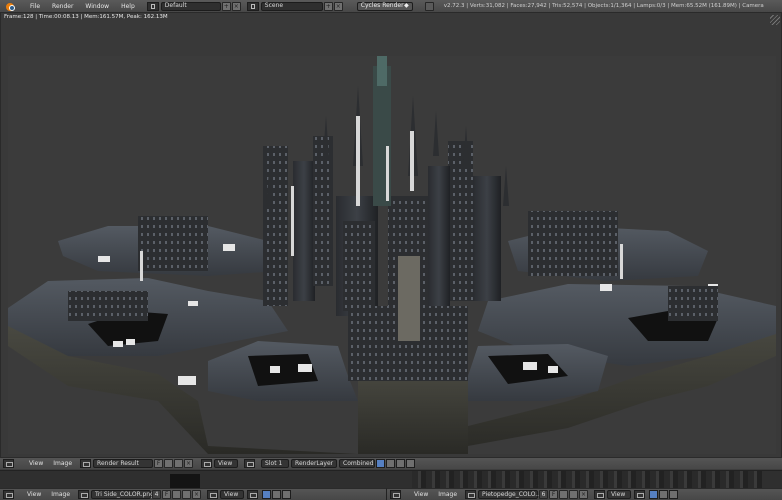 The image size is (782, 500). What do you see at coordinates (328, 6) in the screenshot?
I see `add-scene-button: +` at bounding box center [328, 6].